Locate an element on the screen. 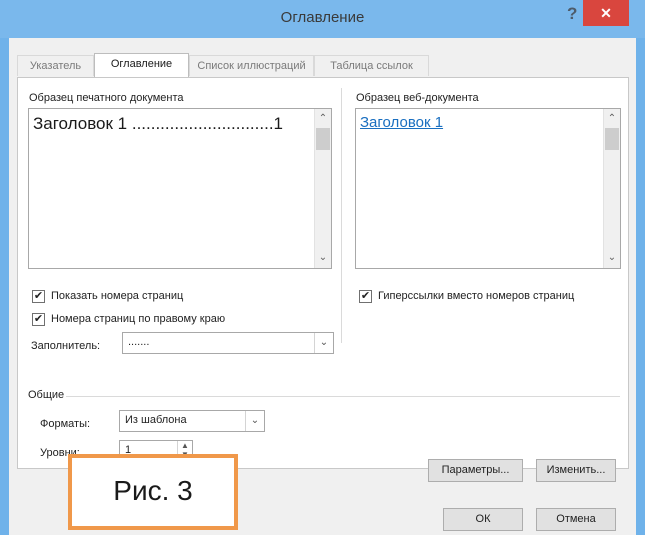 The height and width of the screenshot is (535, 645). tab-toc: Оглавление is located at coordinates (141, 65).